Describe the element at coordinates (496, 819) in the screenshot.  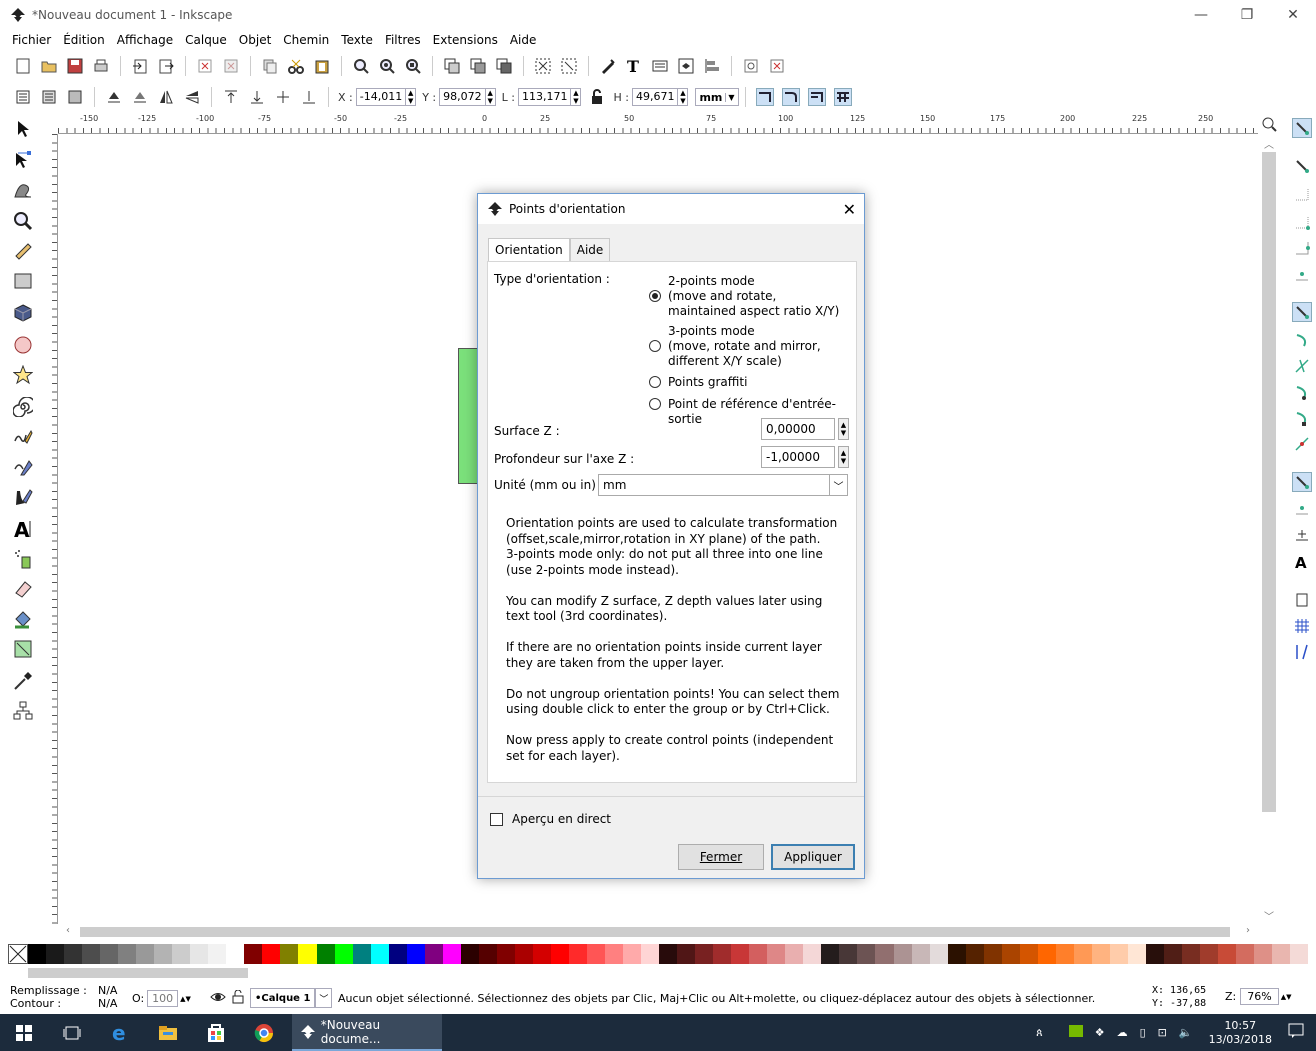
I see `live-preview-checkbox` at that location.